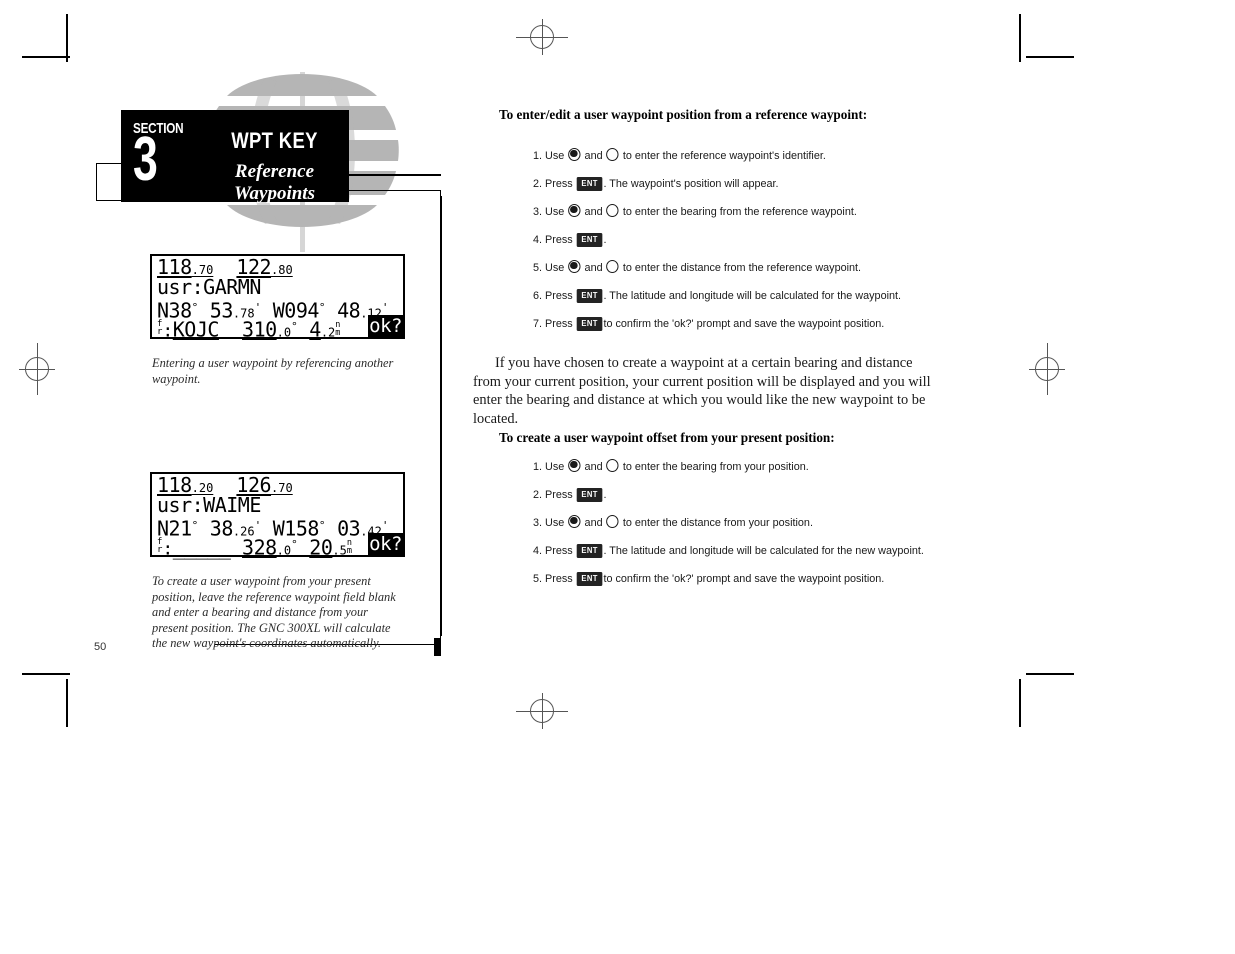  What do you see at coordinates (196, 329) in the screenshot?
I see `lcd1-reference-waypoint: KOJC` at bounding box center [196, 329].